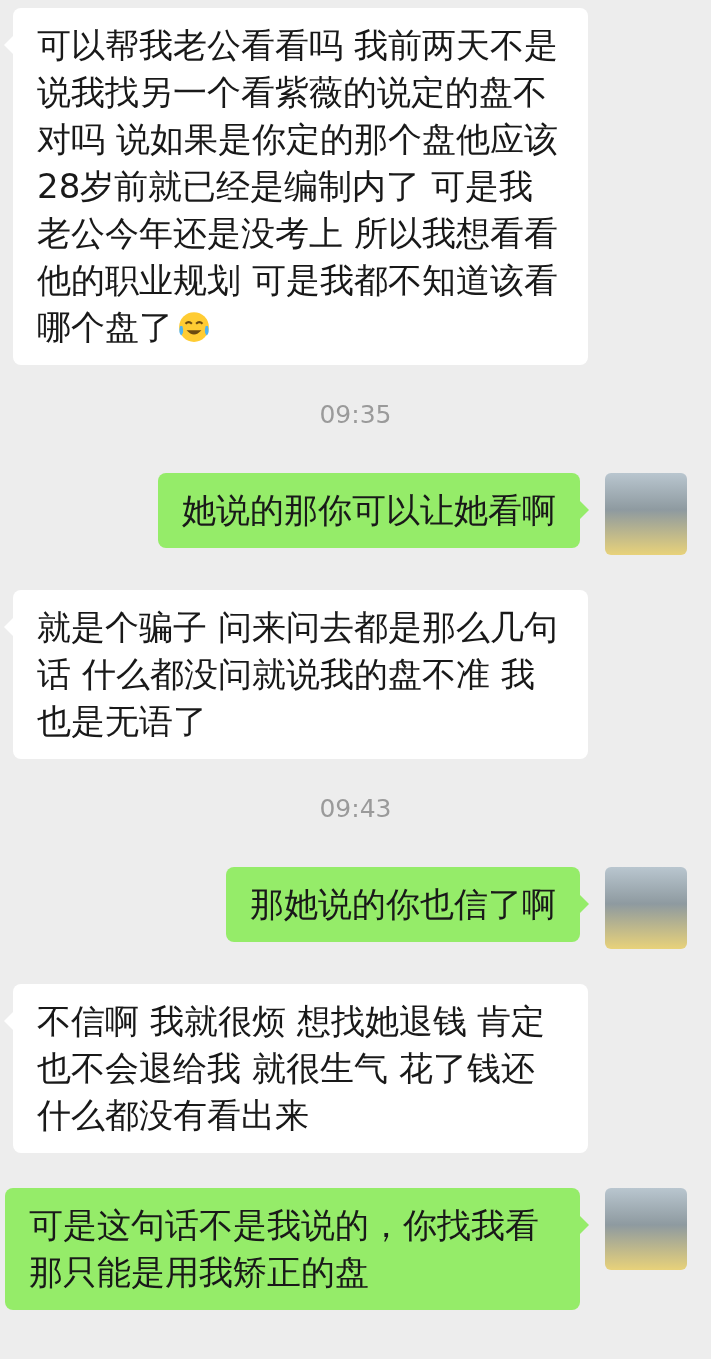 This screenshot has width=711, height=1359. What do you see at coordinates (300, 1068) in the screenshot?
I see `incoming-message-bubble: 不信啊 我就很烦 想找她退钱 肯定也不会退给我 就很生气 花了钱还什么都没有看出来` at bounding box center [300, 1068].